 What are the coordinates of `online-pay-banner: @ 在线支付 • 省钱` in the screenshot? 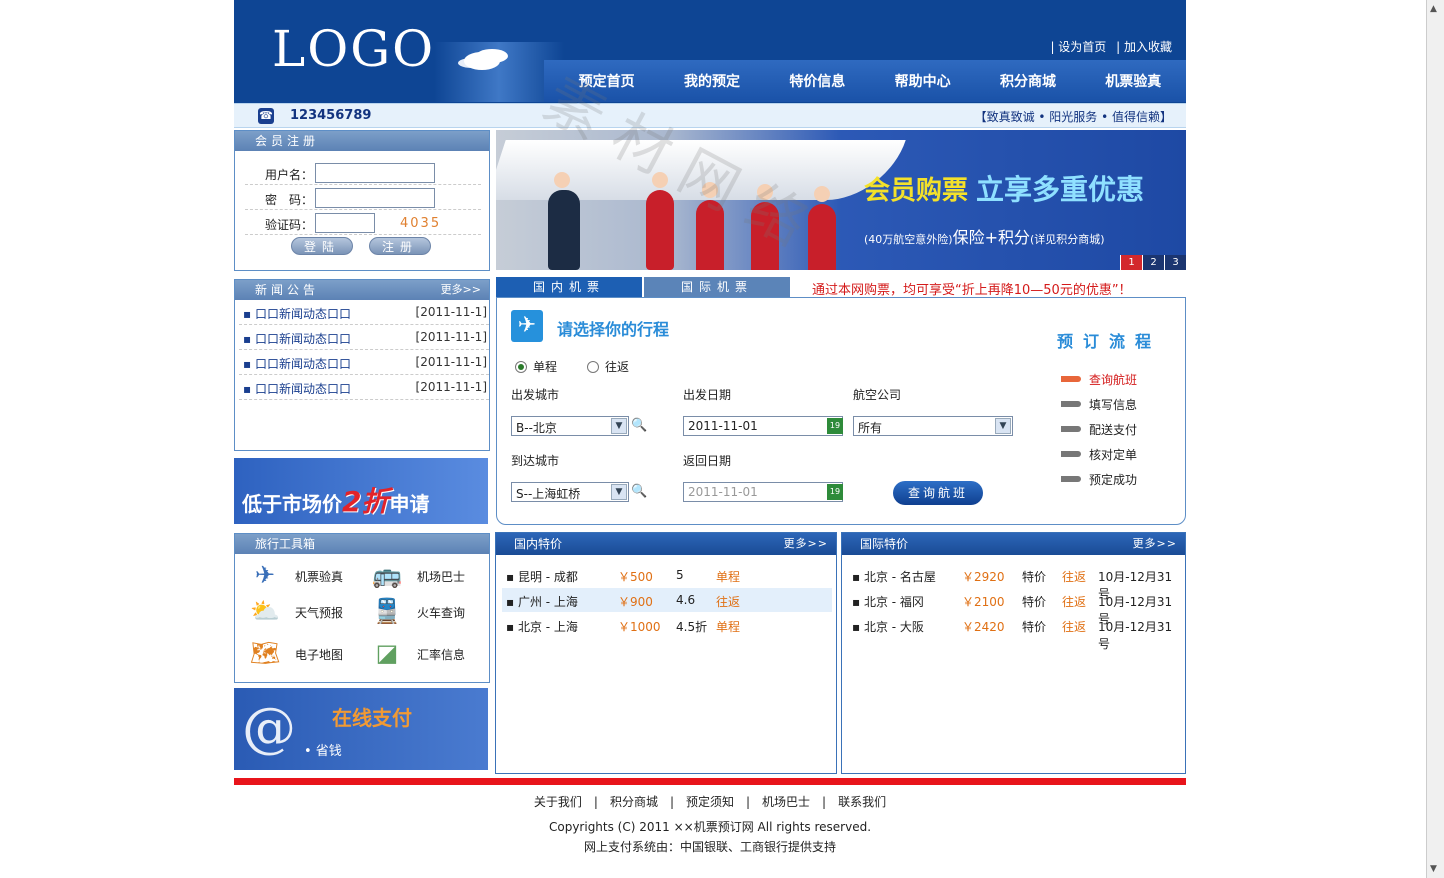 It's located at (361, 729).